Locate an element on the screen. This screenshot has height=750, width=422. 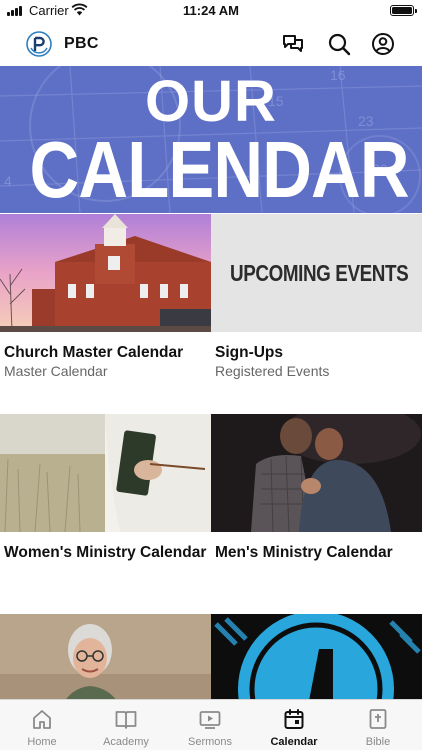
app-title: PBC is located at coordinates (81, 43).